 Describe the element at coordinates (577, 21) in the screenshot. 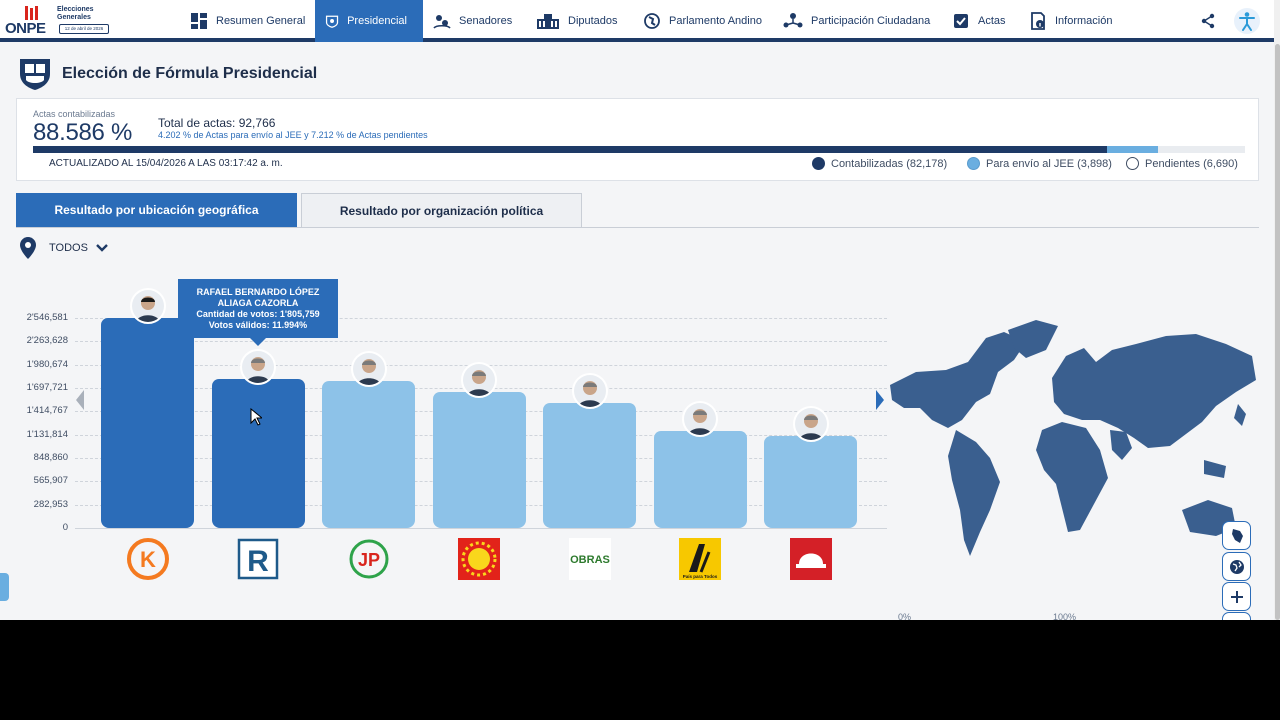

I see `nav-diputados: Diputados` at that location.